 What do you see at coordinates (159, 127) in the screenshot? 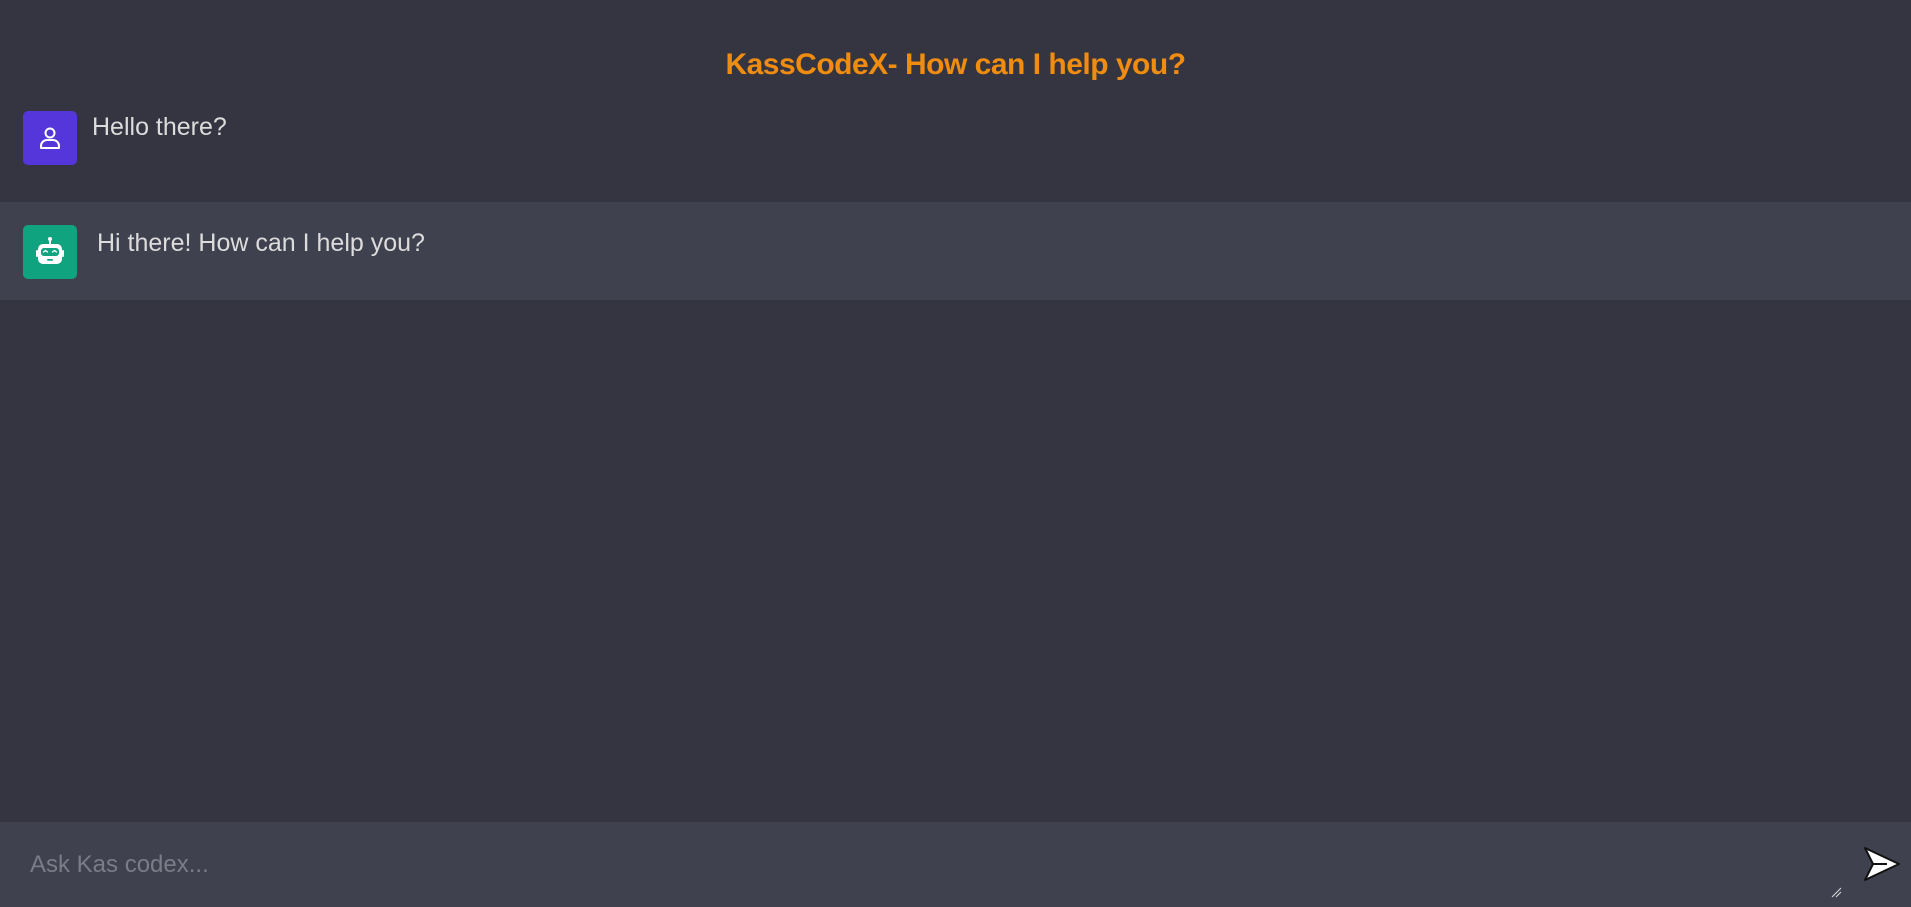
I see `message-text: Hello there?` at bounding box center [159, 127].